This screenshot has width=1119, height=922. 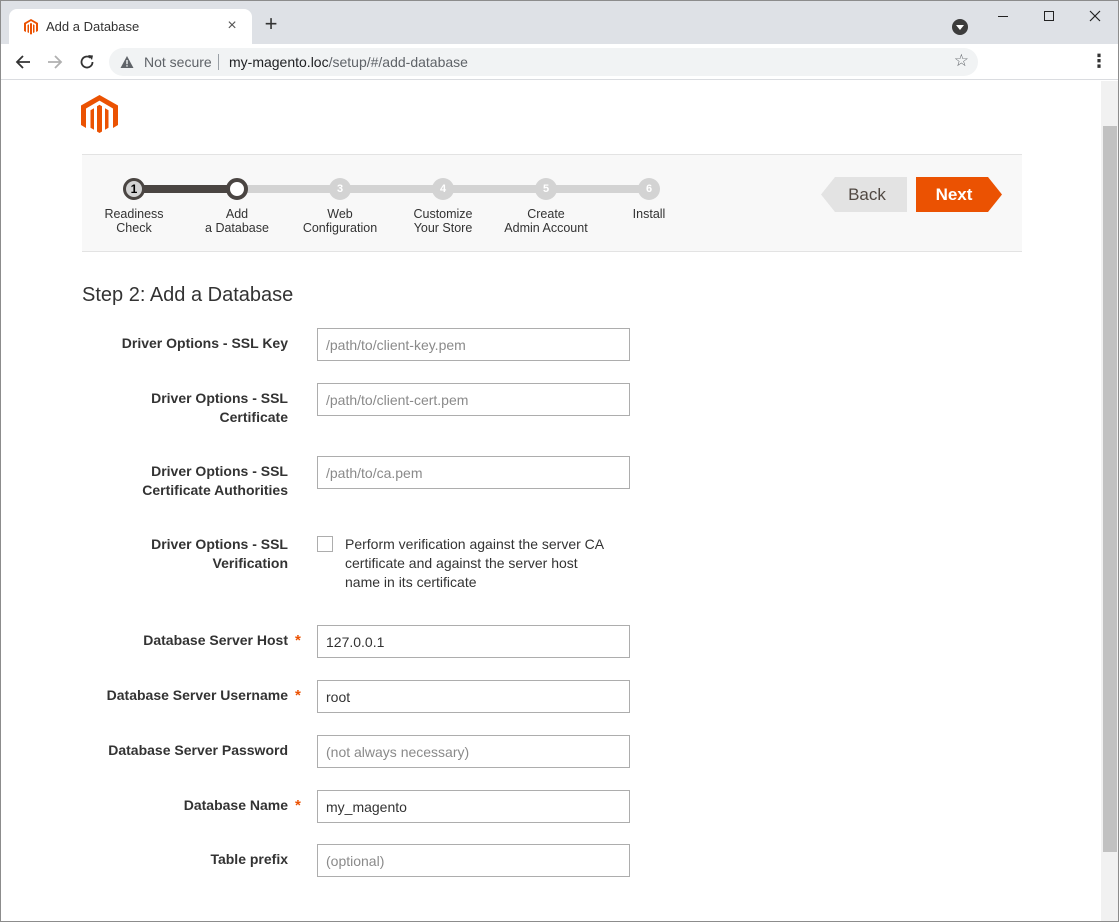 What do you see at coordinates (197, 695) in the screenshot?
I see `label-line: Database Server Username` at bounding box center [197, 695].